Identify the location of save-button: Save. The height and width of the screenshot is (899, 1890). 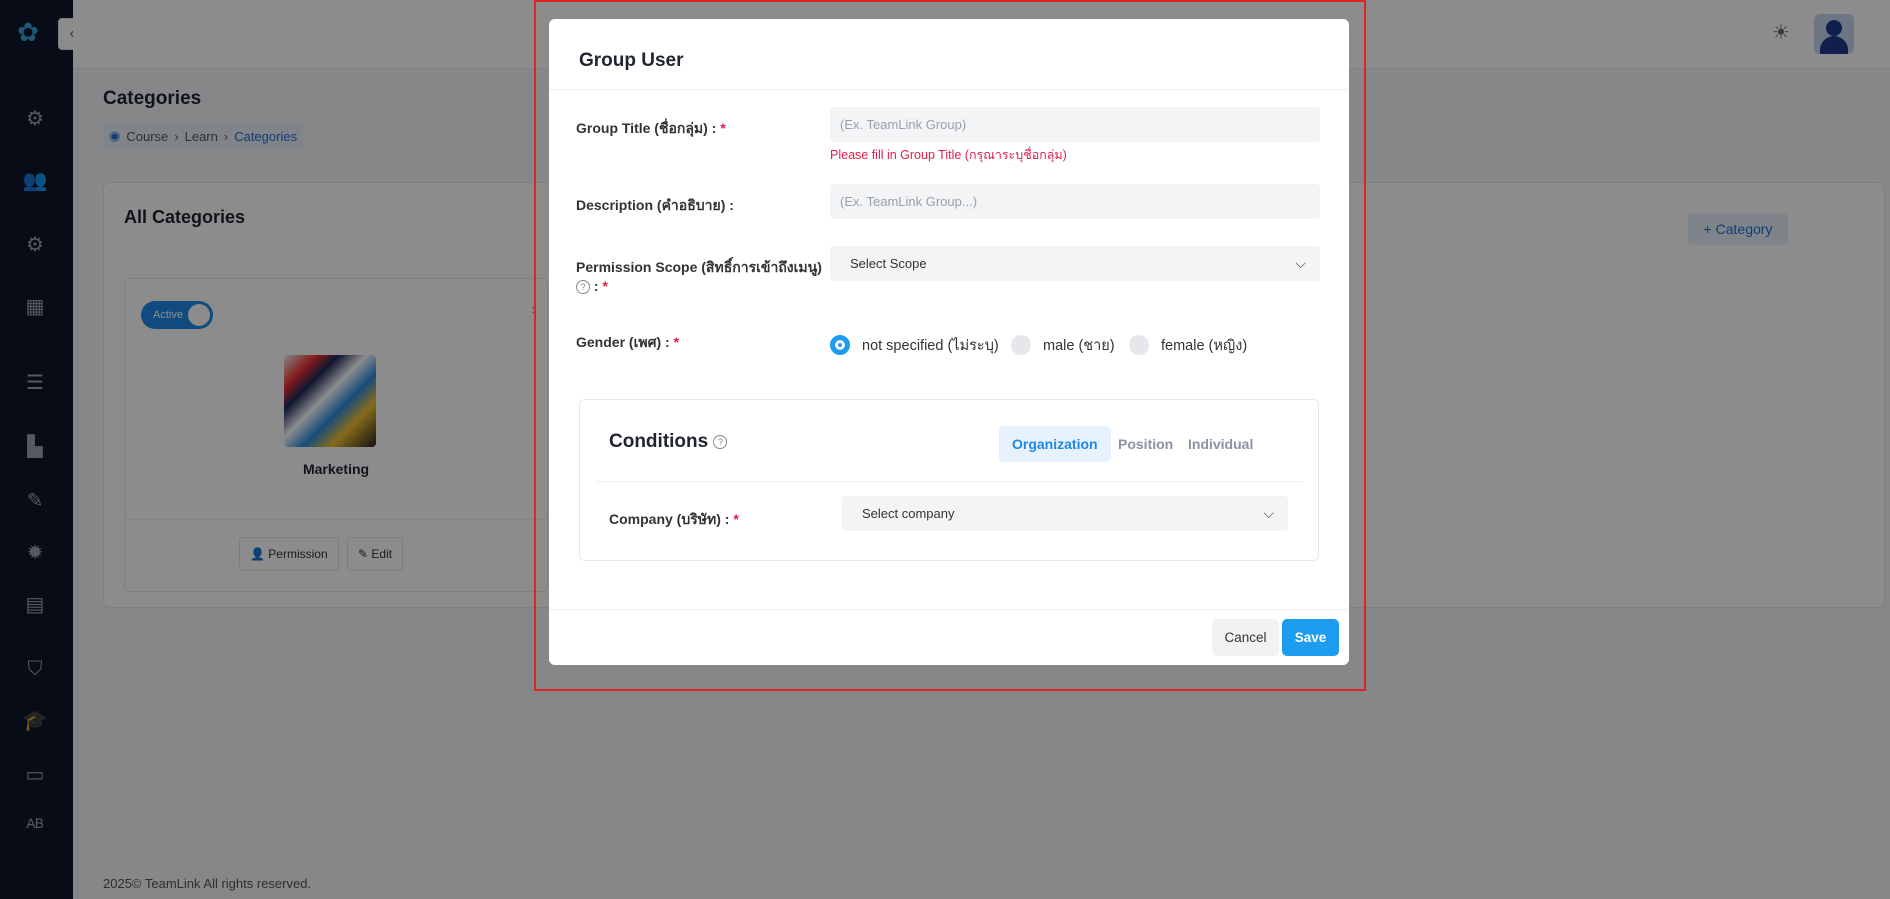
(1310, 637).